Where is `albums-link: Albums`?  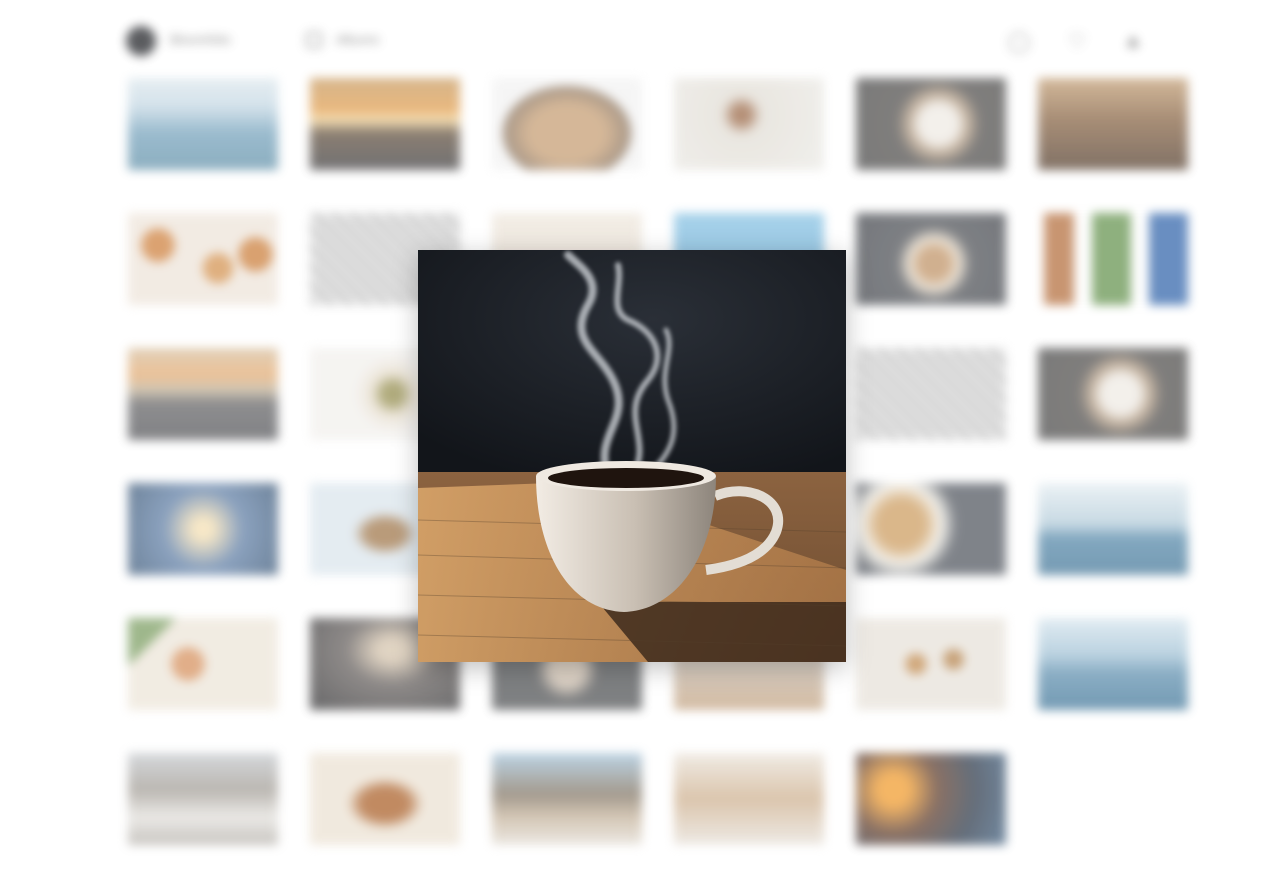
albums-link: Albums is located at coordinates (357, 39).